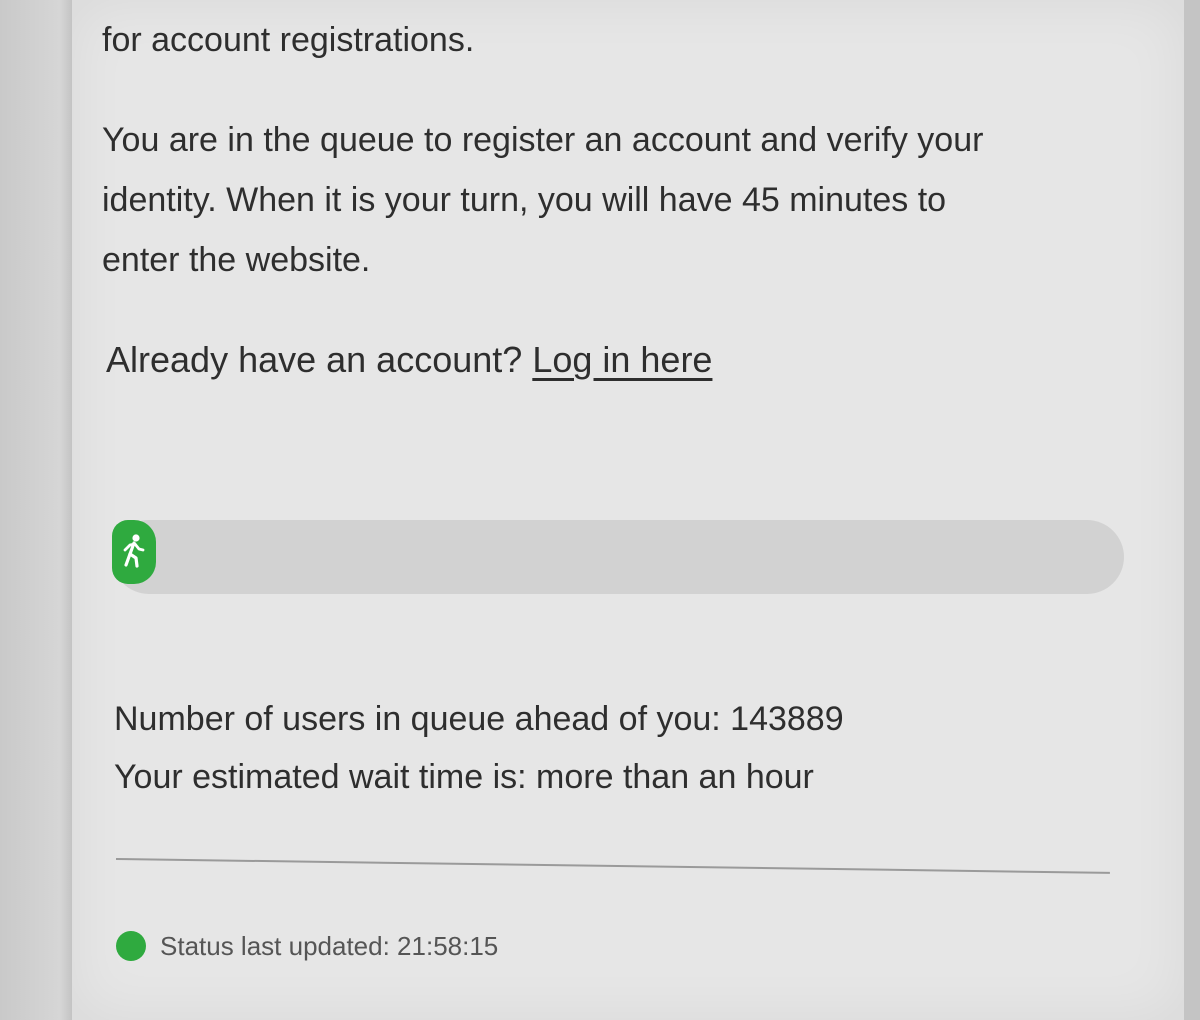 This screenshot has width=1200, height=1020. Describe the element at coordinates (288, 40) in the screenshot. I see `intro-text: for account registrations.` at that location.